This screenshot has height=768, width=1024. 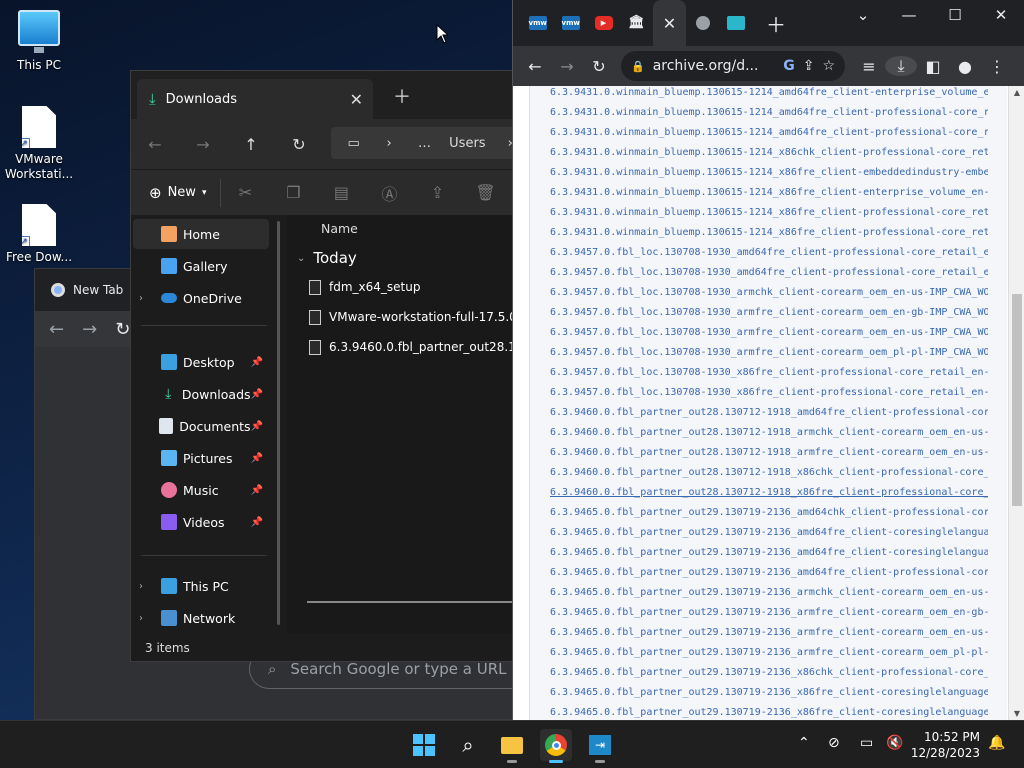 What do you see at coordinates (341, 192) in the screenshot?
I see `paste-icon: ▤` at bounding box center [341, 192].